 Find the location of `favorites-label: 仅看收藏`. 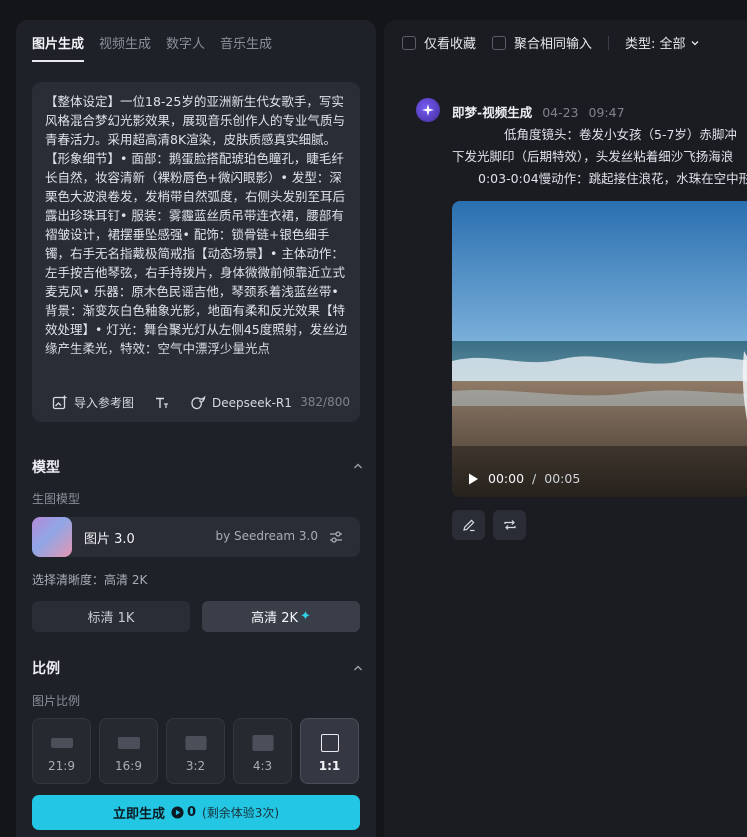

favorites-label: 仅看收藏 is located at coordinates (450, 44).